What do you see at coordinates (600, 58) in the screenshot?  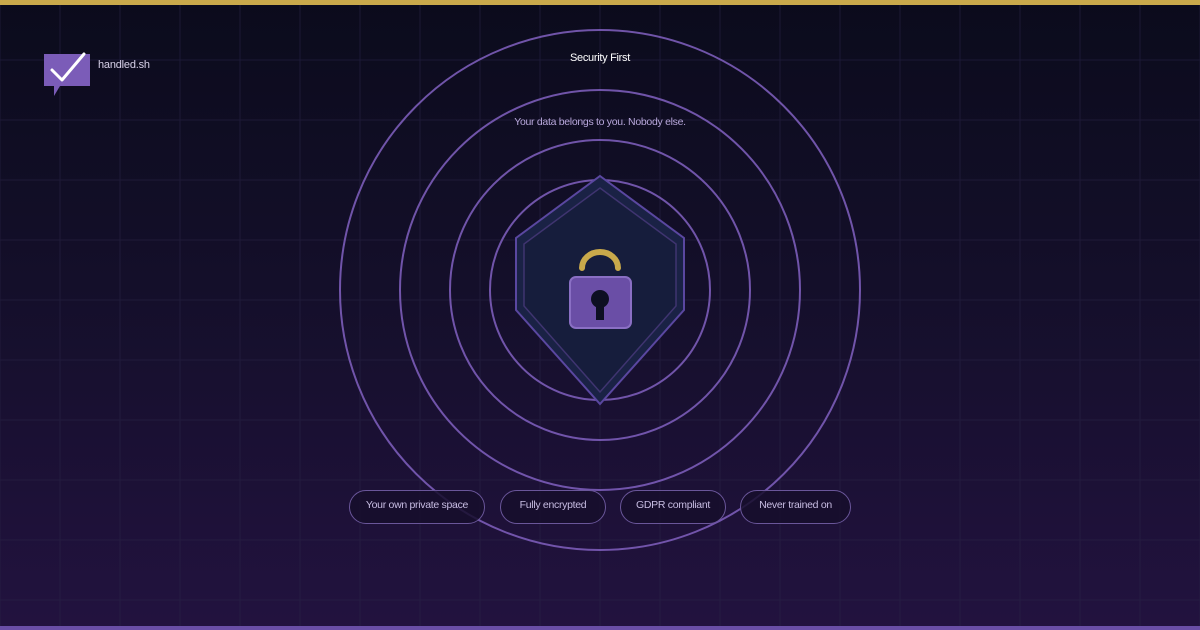 I see `page-title: Security First` at bounding box center [600, 58].